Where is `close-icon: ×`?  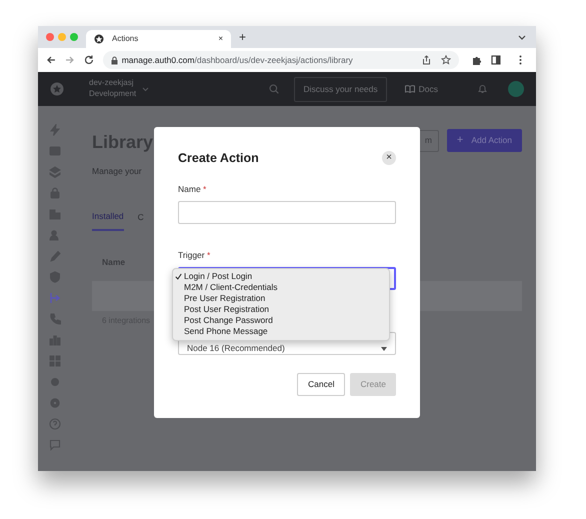 close-icon: × is located at coordinates (220, 39).